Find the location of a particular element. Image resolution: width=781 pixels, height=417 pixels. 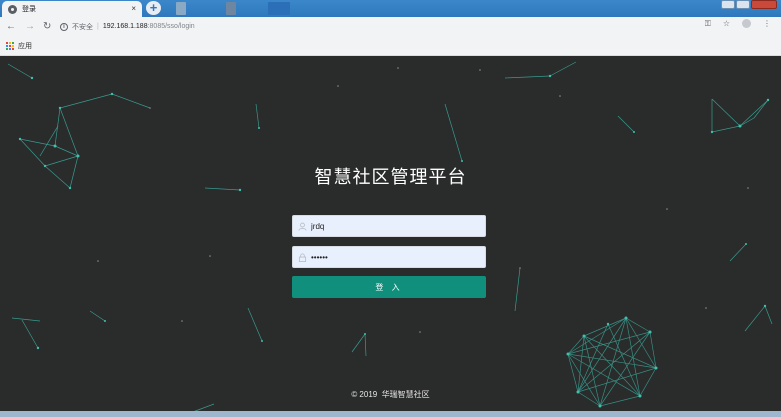

copyright-year: © 2019 is located at coordinates (364, 394).